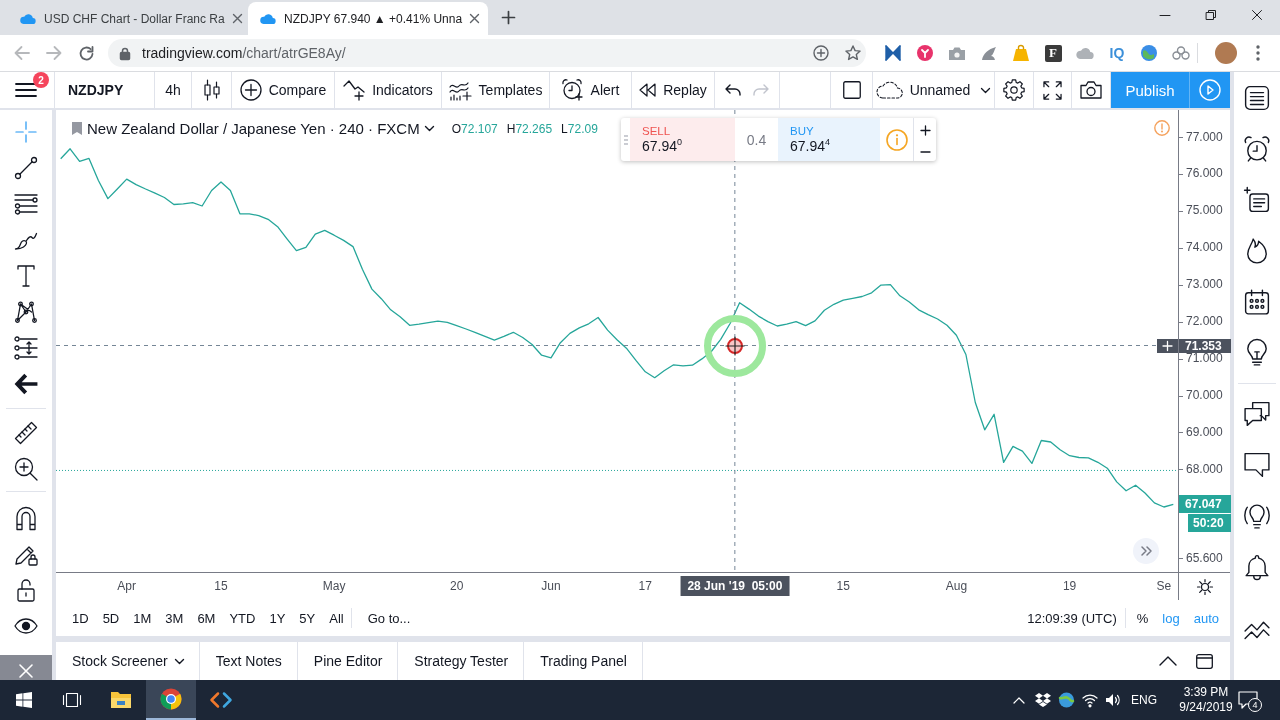 This screenshot has height=720, width=1280. I want to click on candlestick-icon, so click(211, 90).